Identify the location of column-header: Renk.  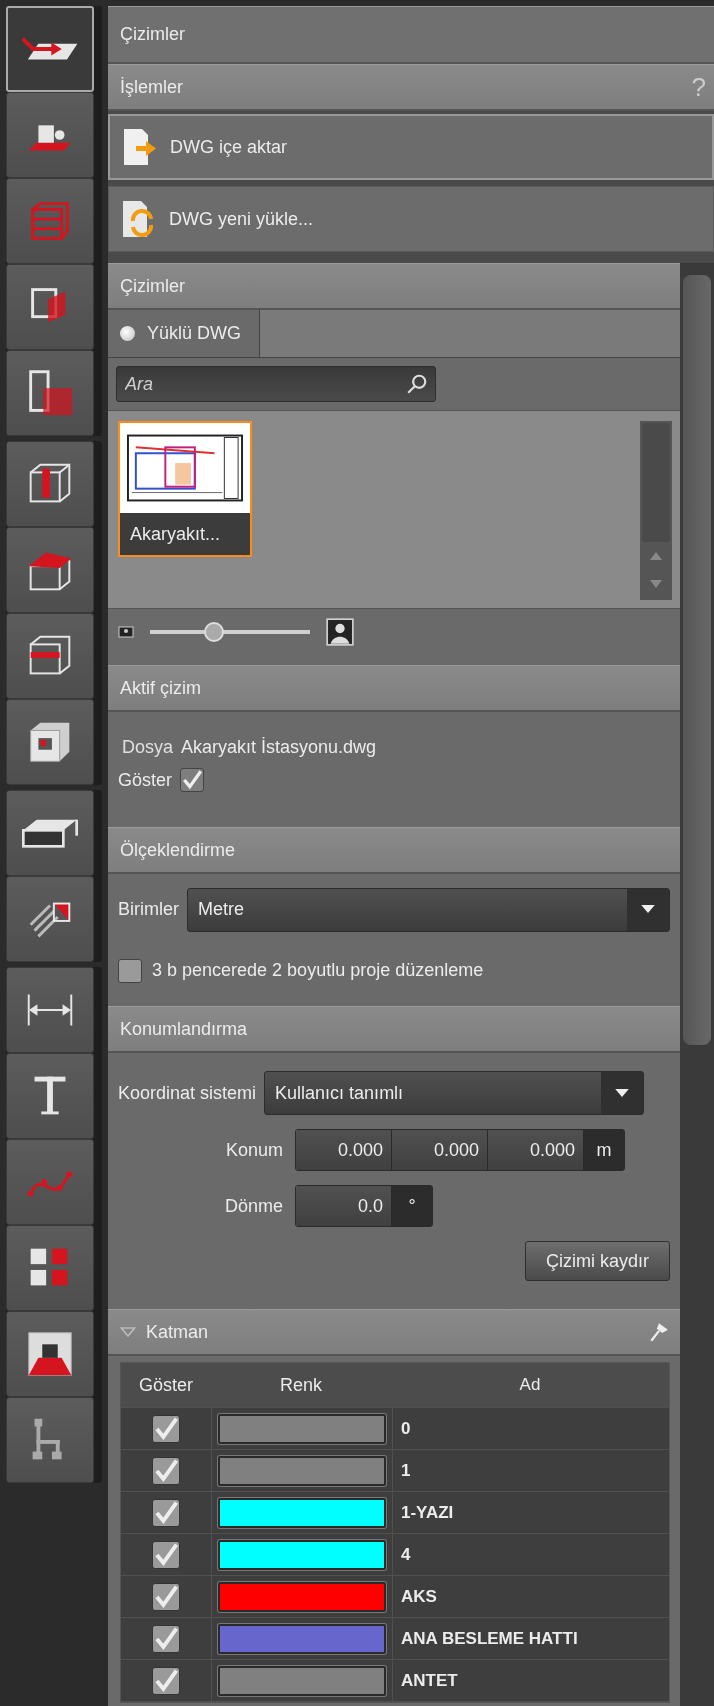
(301, 1385).